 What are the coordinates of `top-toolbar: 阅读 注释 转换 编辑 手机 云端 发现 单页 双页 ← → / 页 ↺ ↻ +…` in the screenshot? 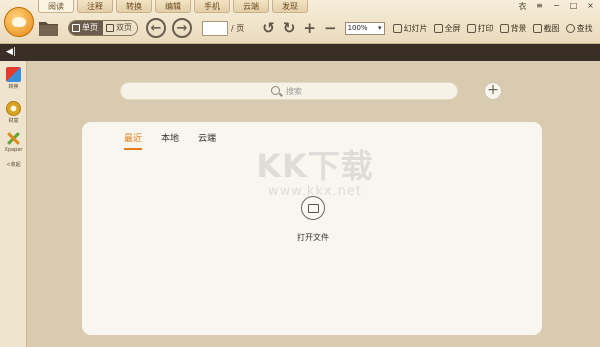 It's located at (300, 22).